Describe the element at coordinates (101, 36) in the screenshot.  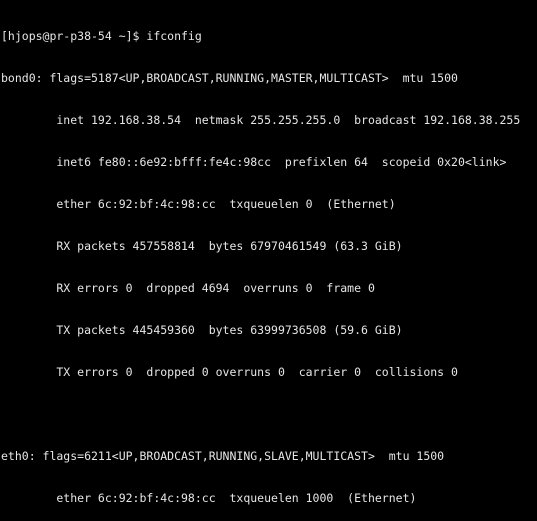
I see `shell-prompt-line: [hjops@pr-p38-54 ~]$ ifconfig` at that location.